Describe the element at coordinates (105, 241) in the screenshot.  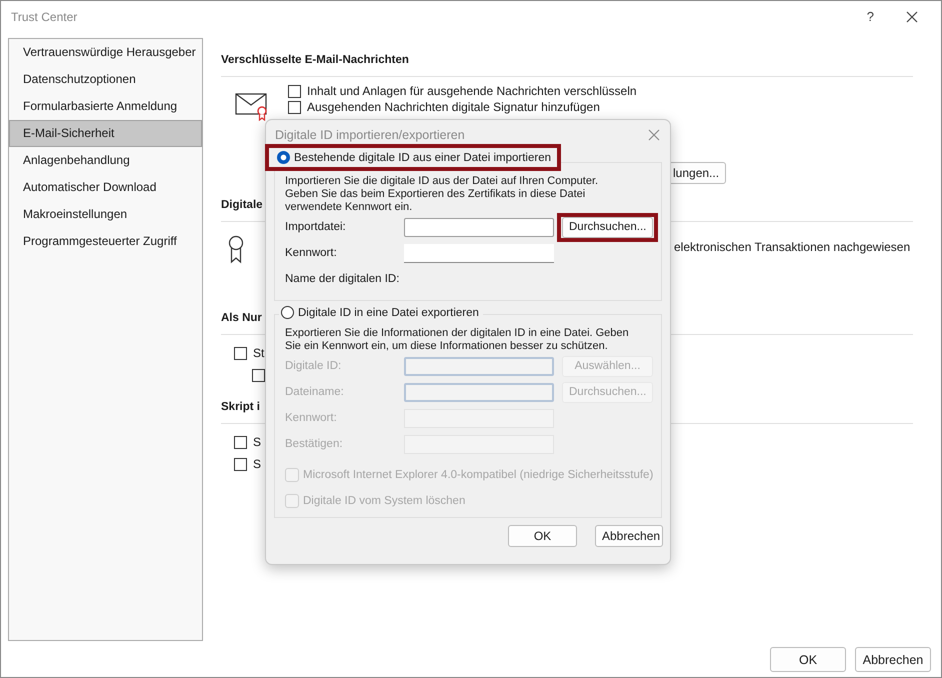
I see `sidebar-item: Programmgesteuerter Zugriff` at that location.